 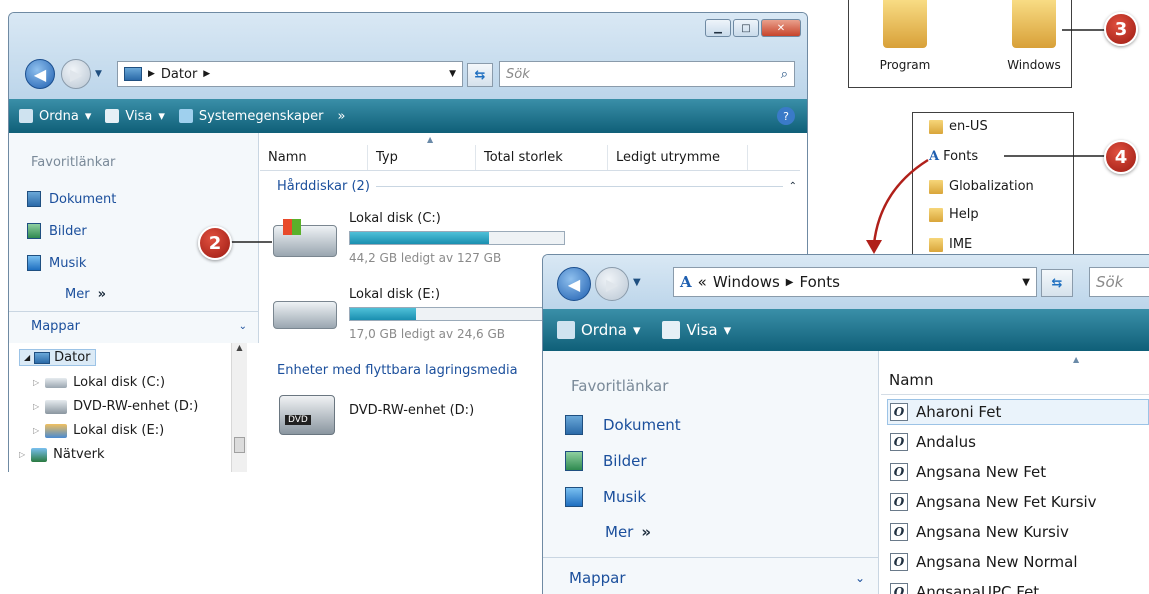 What do you see at coordinates (793, 186) in the screenshot?
I see `group-collapse-icon: ⌃` at bounding box center [793, 186].